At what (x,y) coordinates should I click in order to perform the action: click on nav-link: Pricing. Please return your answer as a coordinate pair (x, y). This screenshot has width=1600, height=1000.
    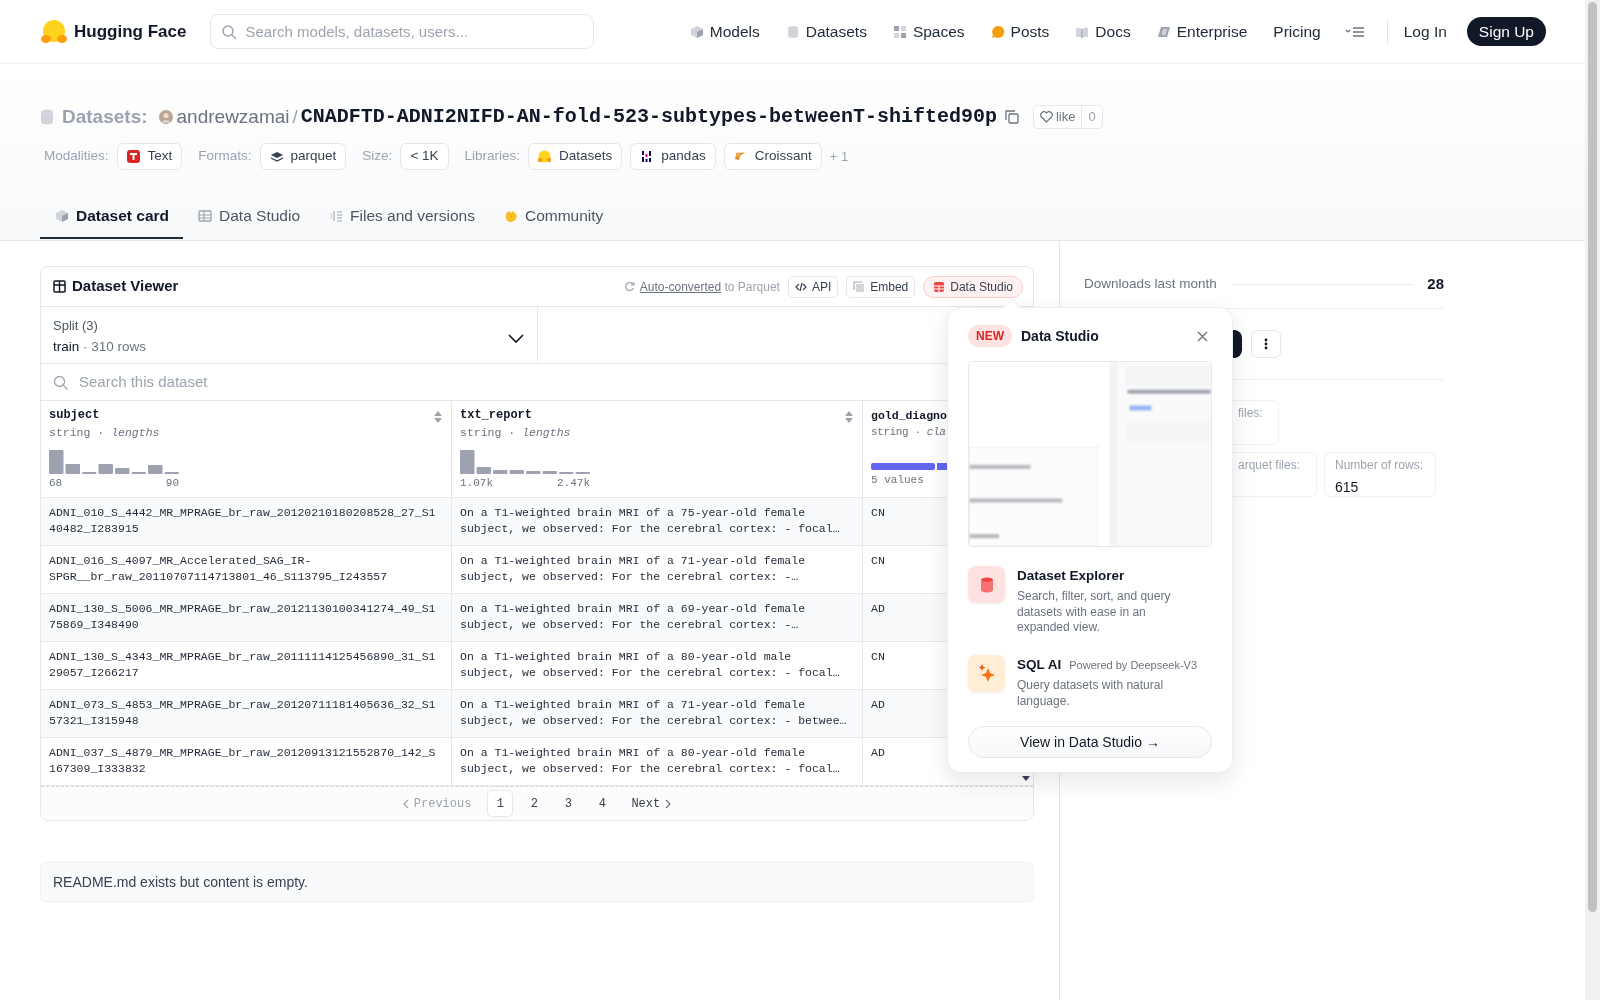
    Looking at the image, I should click on (1297, 31).